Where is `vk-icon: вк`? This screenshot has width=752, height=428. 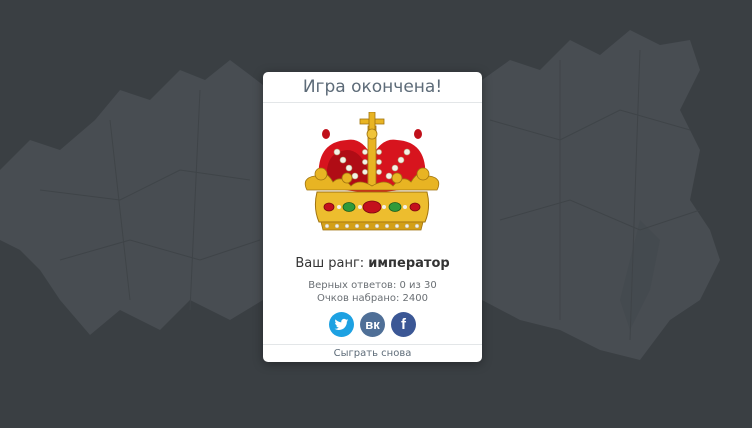 vk-icon: вк is located at coordinates (372, 324).